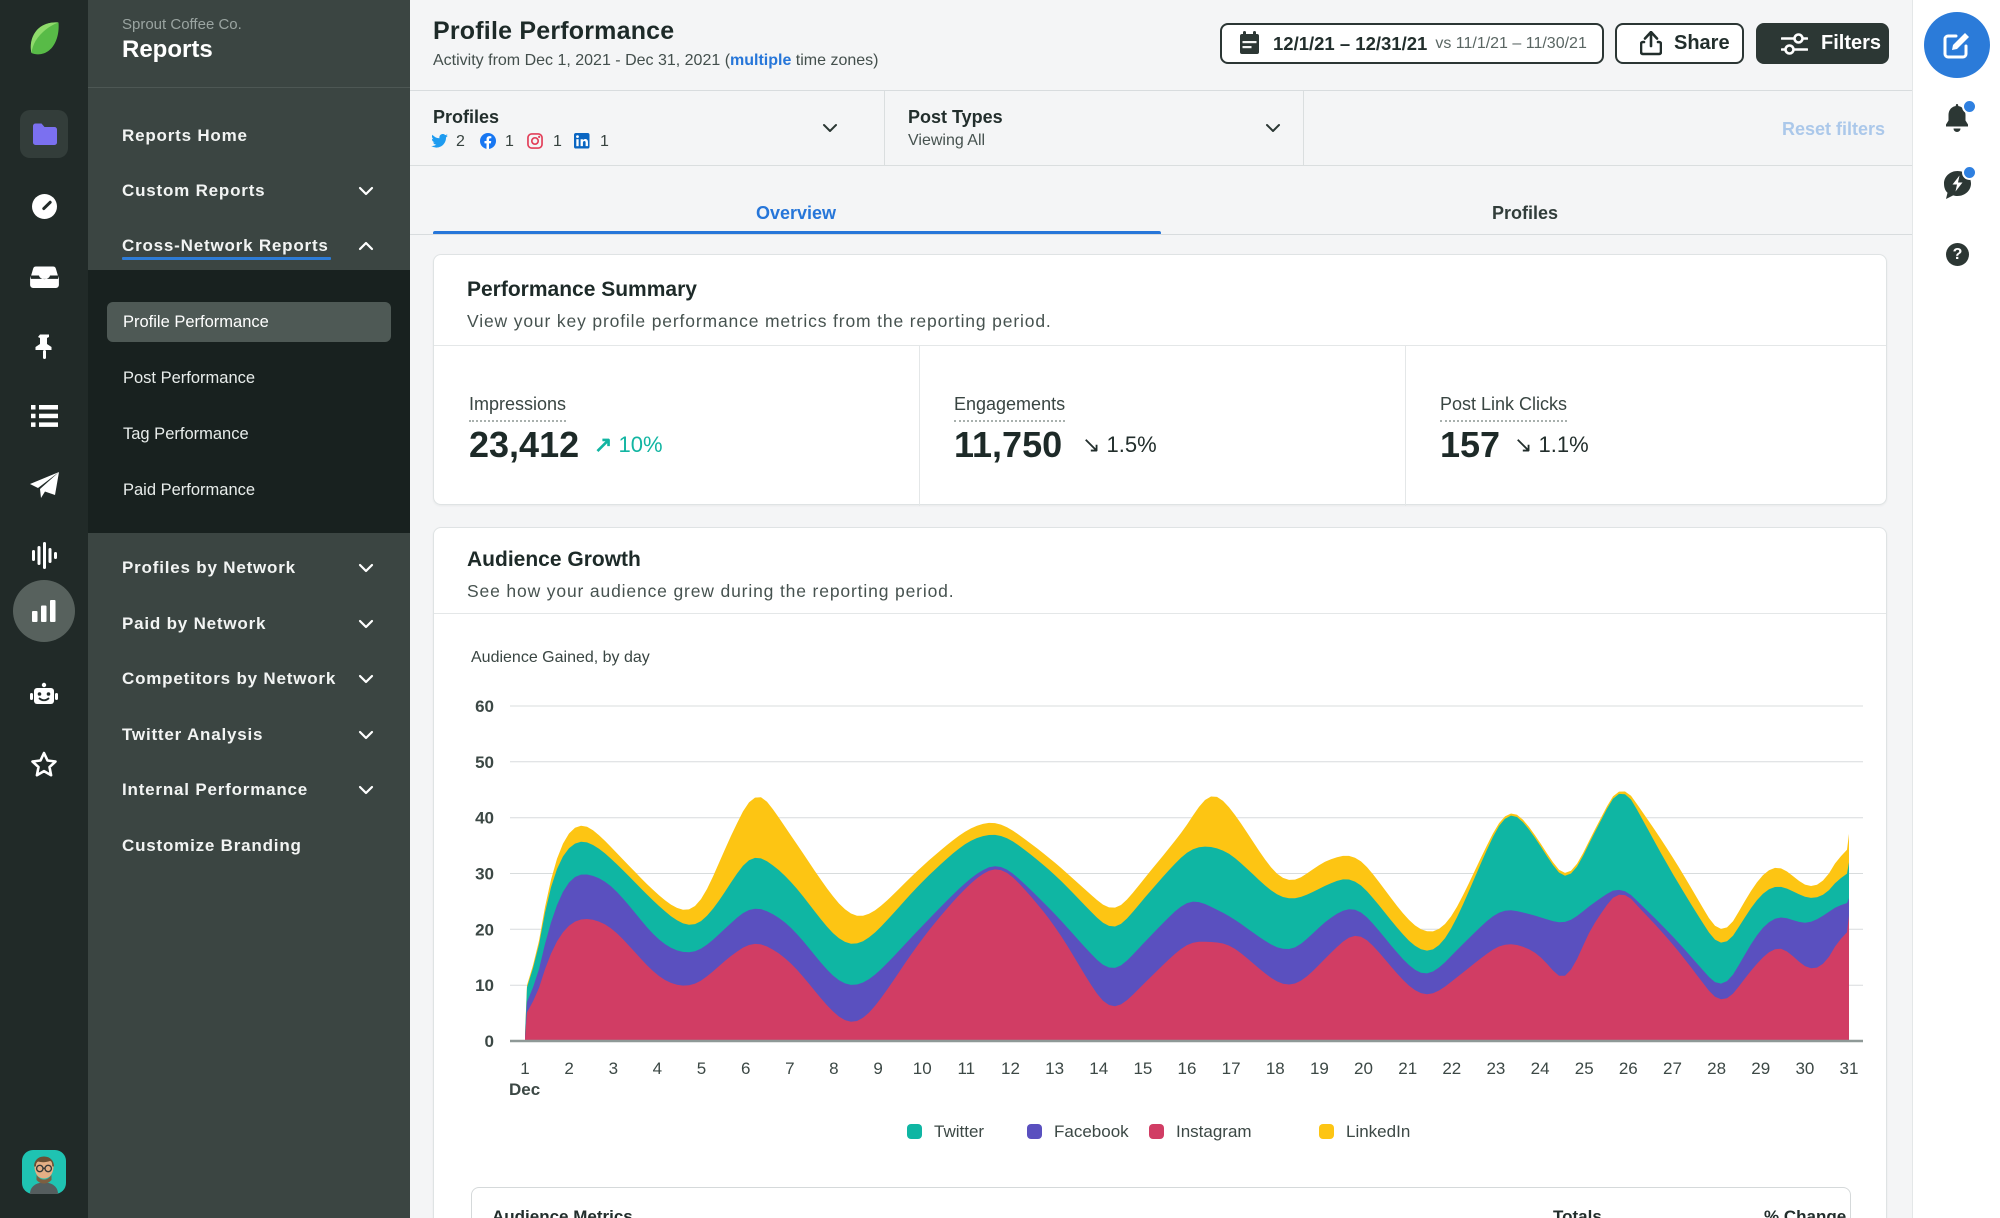  I want to click on svg-text: 24, so click(1540, 1068).